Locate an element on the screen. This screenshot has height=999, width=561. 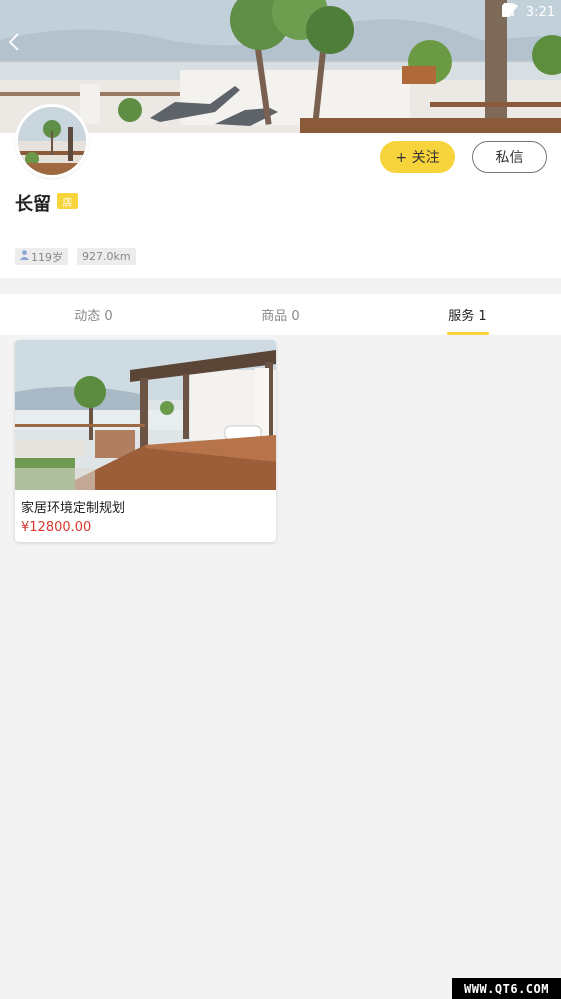
service-image is located at coordinates (145, 415).